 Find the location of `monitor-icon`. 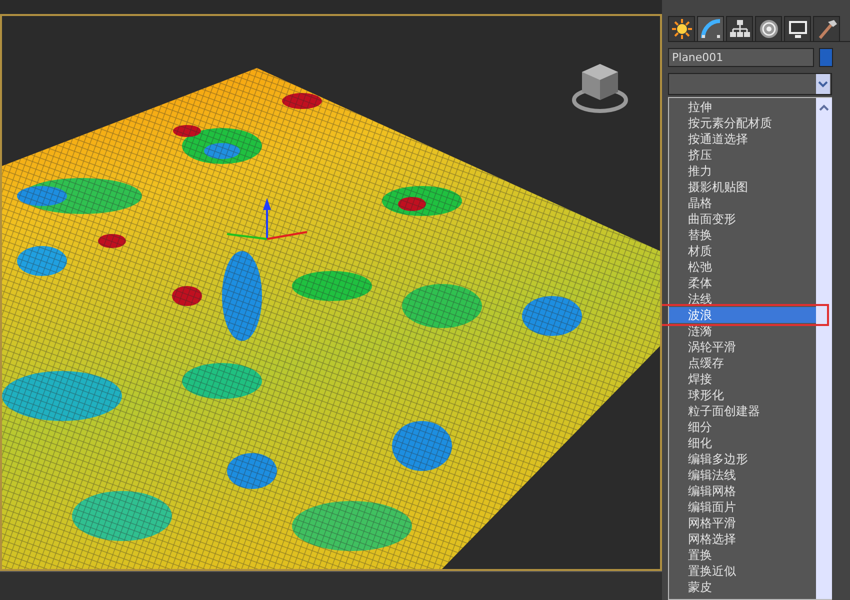

monitor-icon is located at coordinates (797, 29).